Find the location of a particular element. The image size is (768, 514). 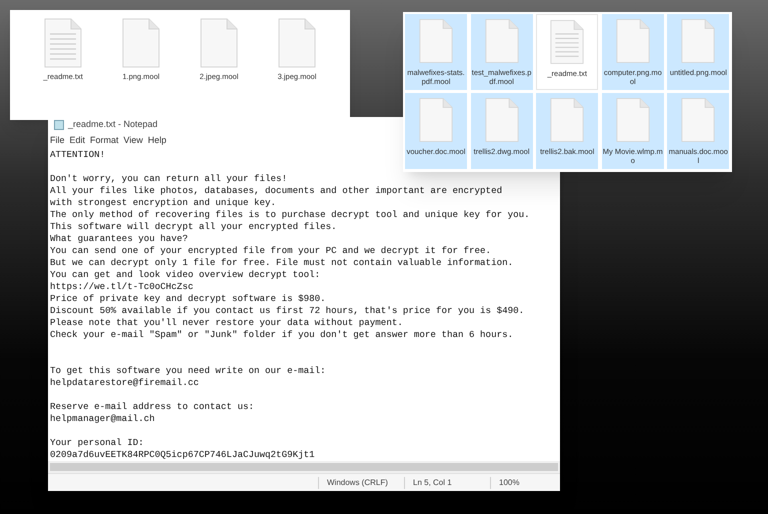

notepad-icon is located at coordinates (59, 125).